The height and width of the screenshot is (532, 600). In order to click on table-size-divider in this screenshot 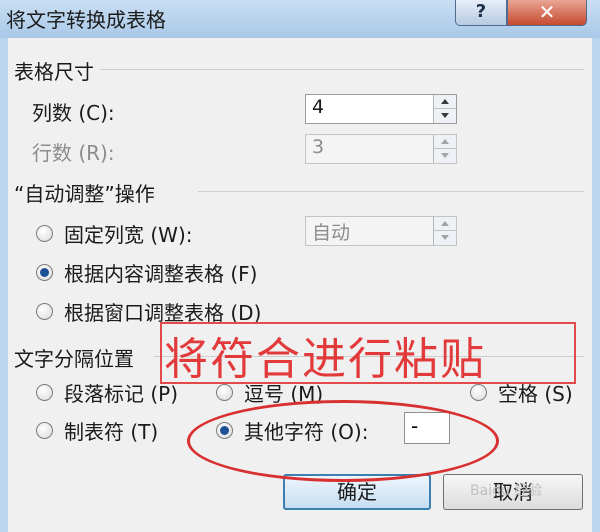, I will do `click(342, 69)`.